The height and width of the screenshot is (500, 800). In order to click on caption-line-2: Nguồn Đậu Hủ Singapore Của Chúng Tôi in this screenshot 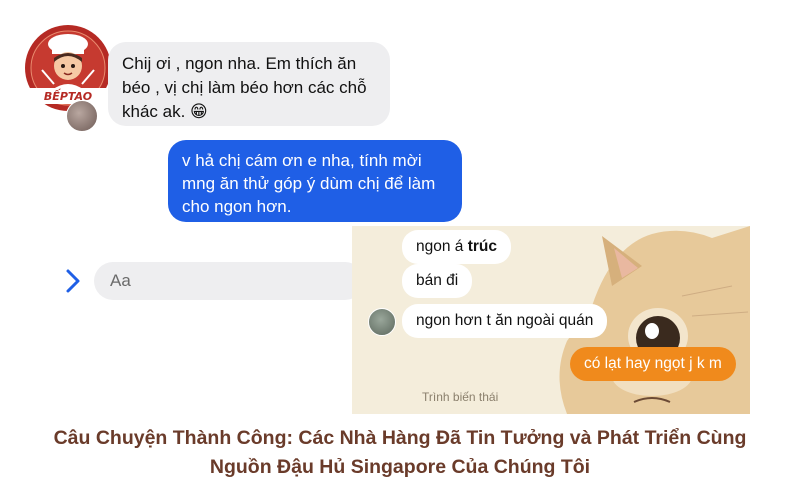, I will do `click(400, 467)`.